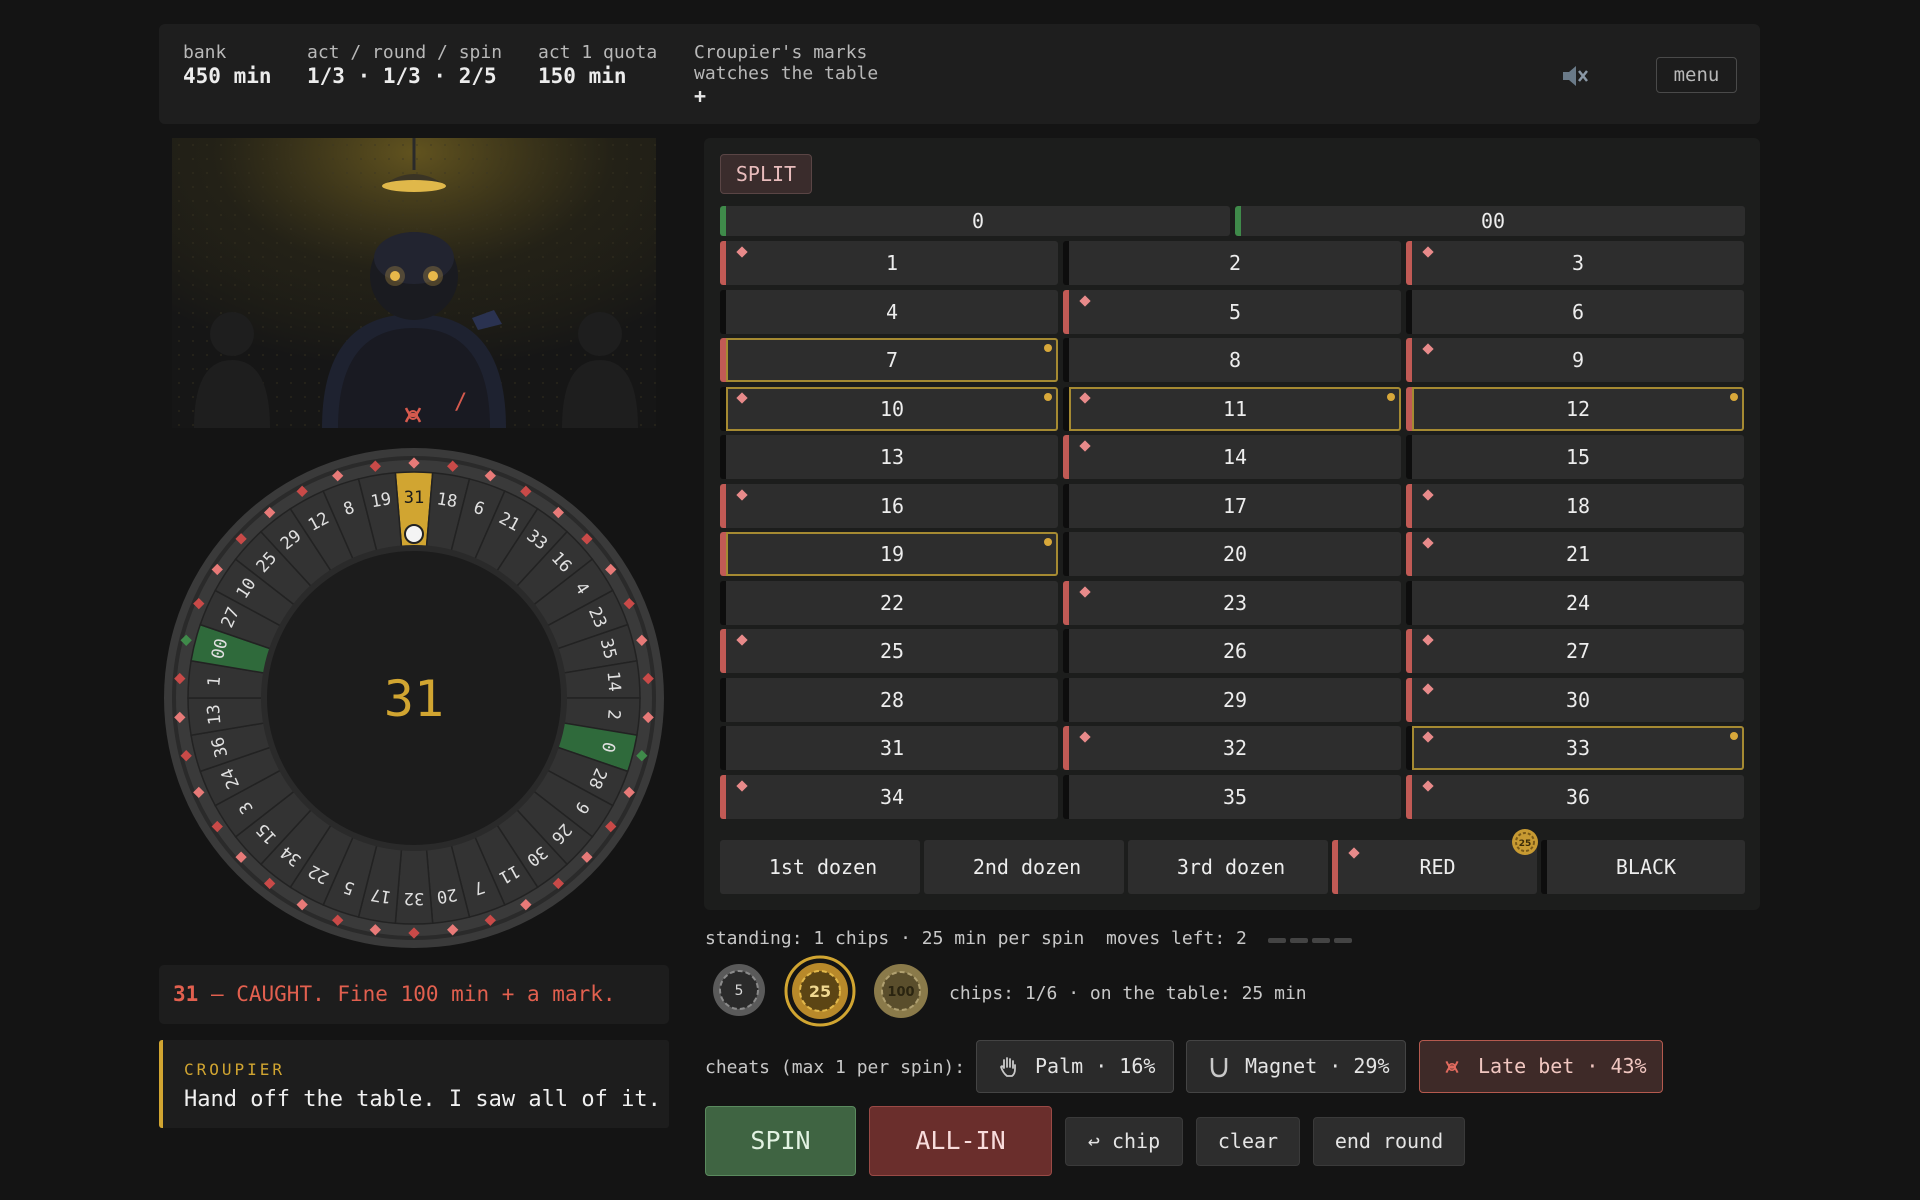 This screenshot has height=1200, width=1920. Describe the element at coordinates (1228, 867) in the screenshot. I see `bet-third-dozen: 3rd dozen` at that location.